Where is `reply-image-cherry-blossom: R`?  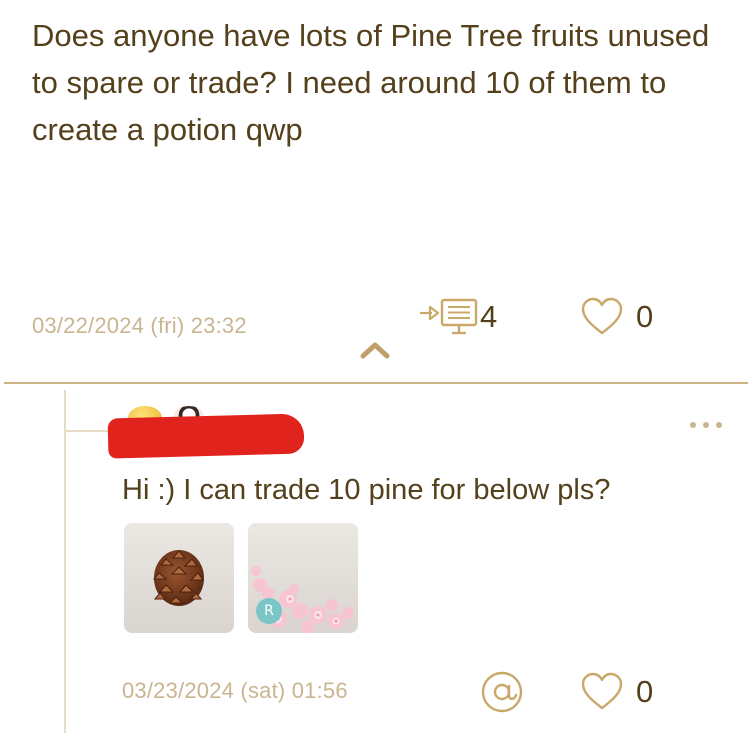
reply-image-cherry-blossom: R is located at coordinates (303, 578).